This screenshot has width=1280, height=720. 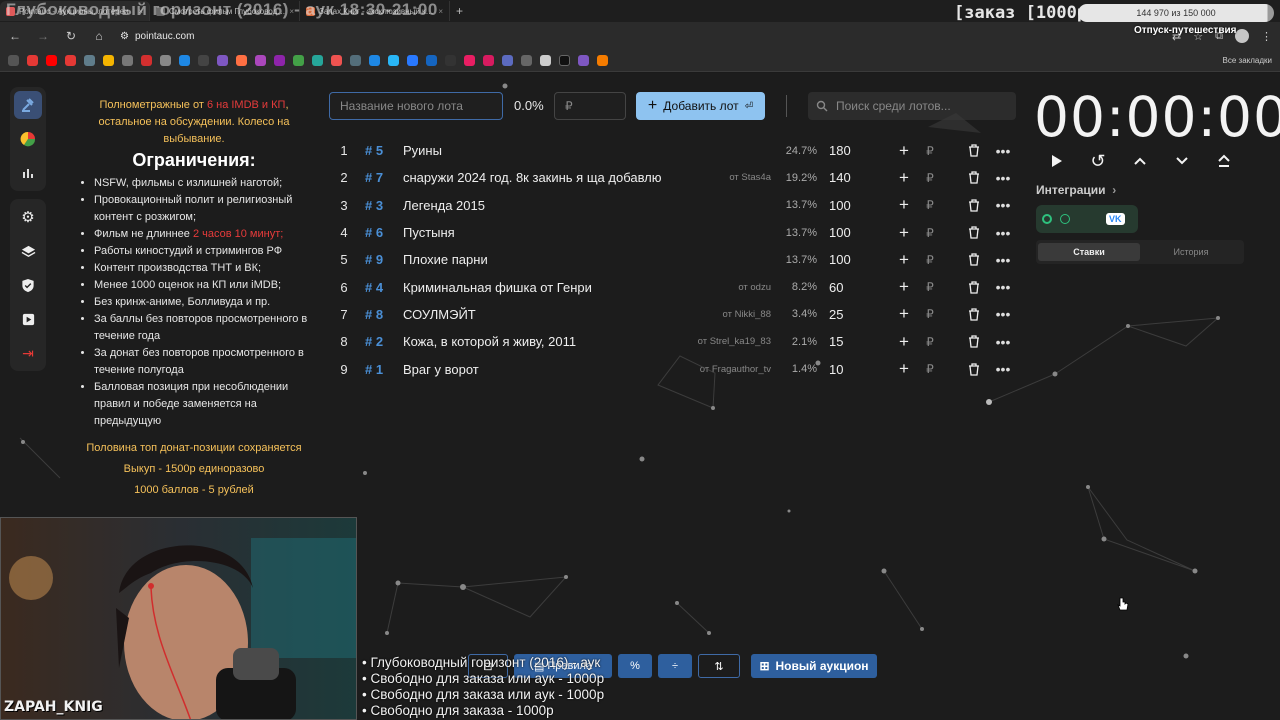 What do you see at coordinates (1182, 161) in the screenshot?
I see `decrease-button` at bounding box center [1182, 161].